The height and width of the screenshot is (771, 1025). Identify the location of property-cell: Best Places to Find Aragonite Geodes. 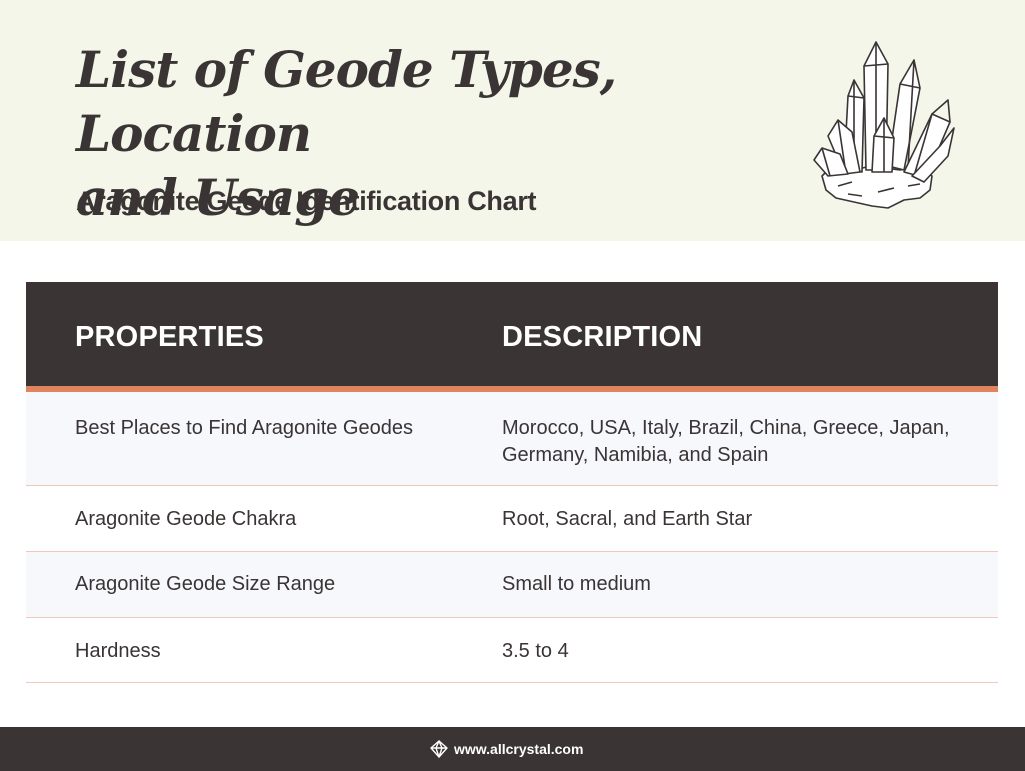
(244, 428).